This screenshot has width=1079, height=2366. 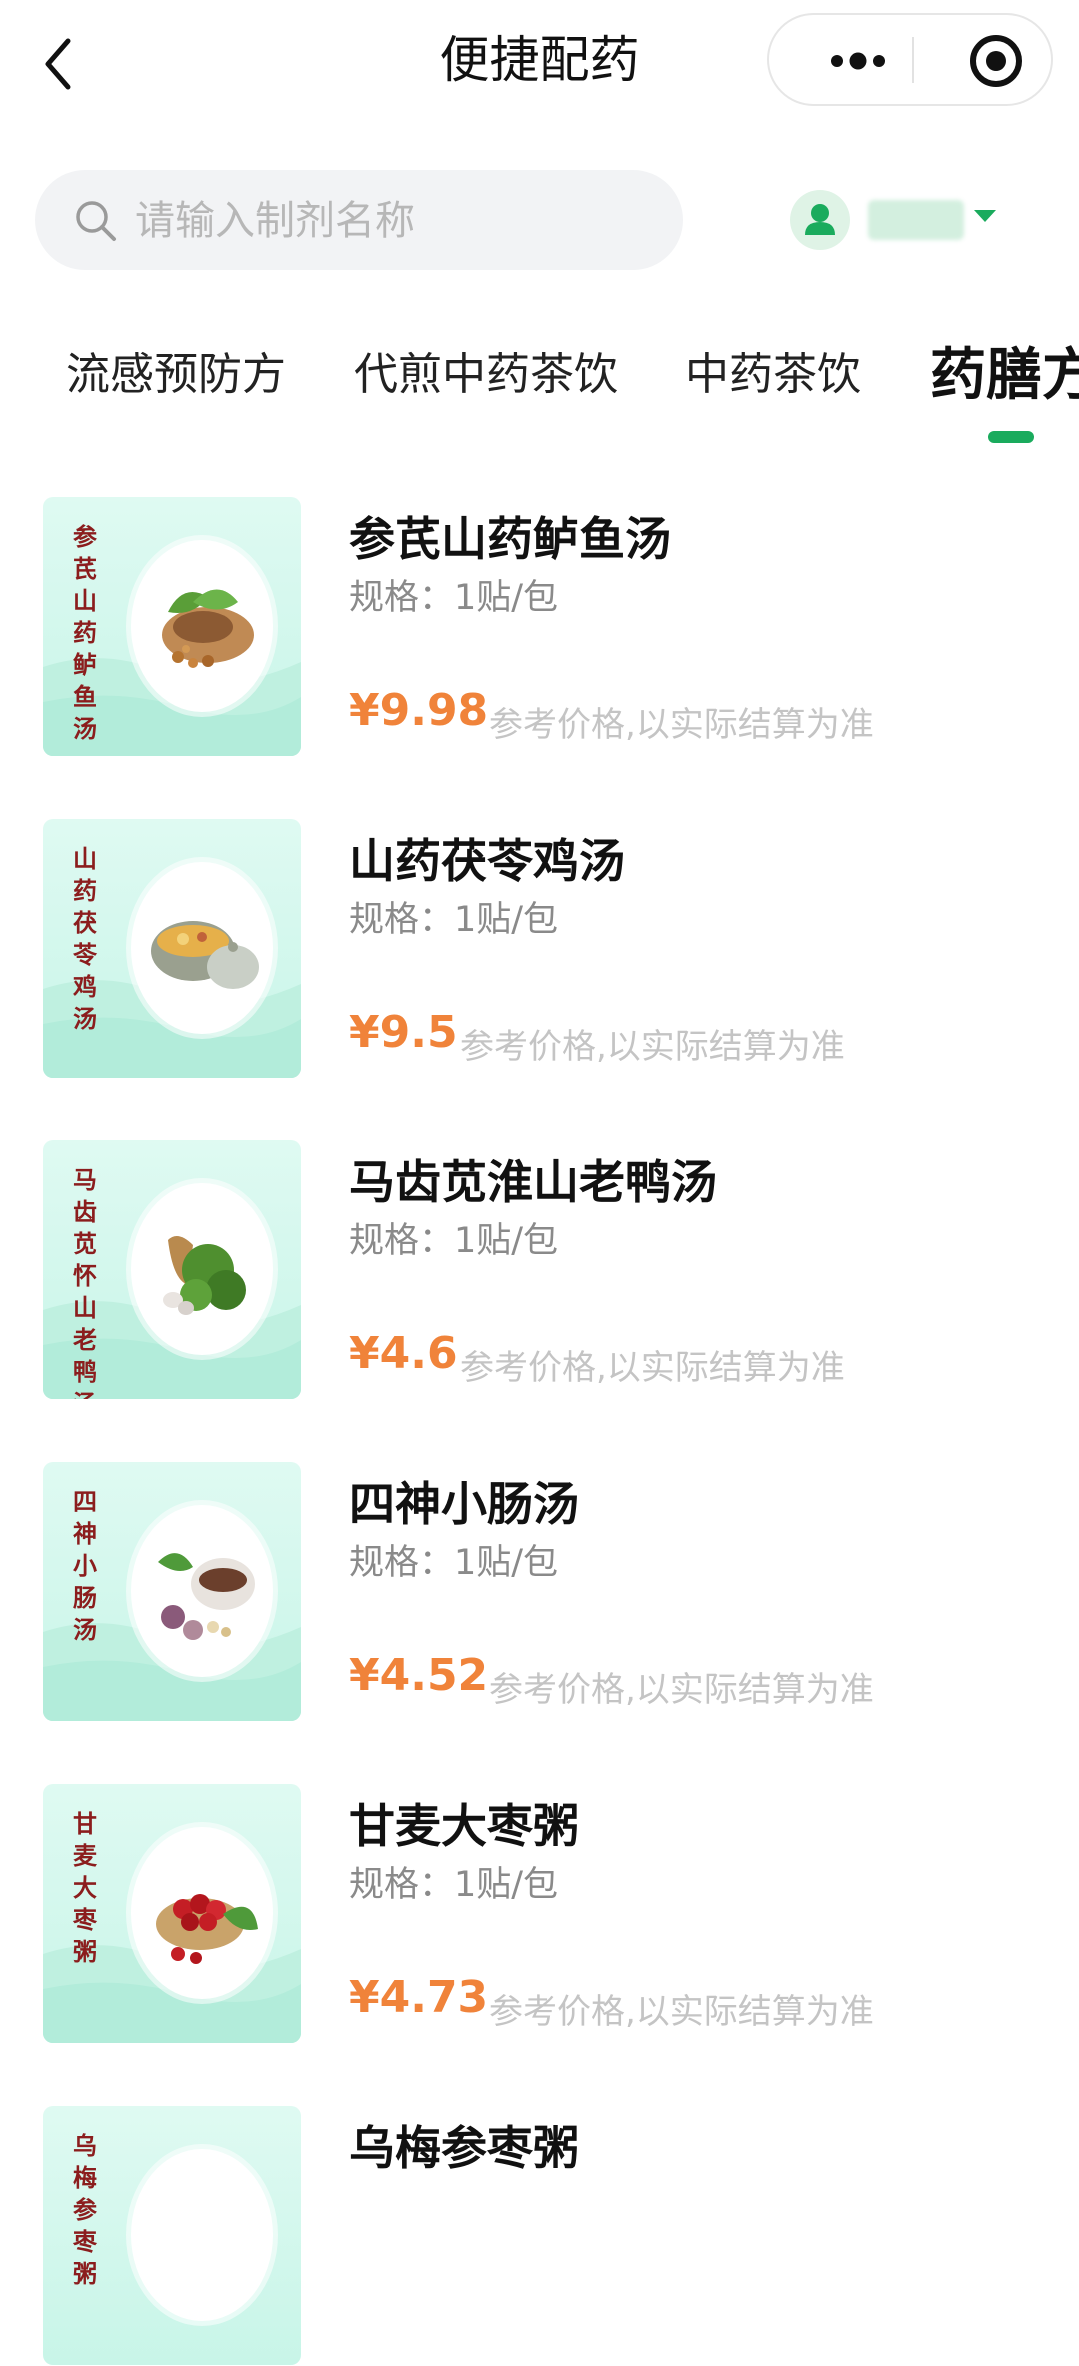 I want to click on product-price: ¥9.5, so click(x=403, y=1032).